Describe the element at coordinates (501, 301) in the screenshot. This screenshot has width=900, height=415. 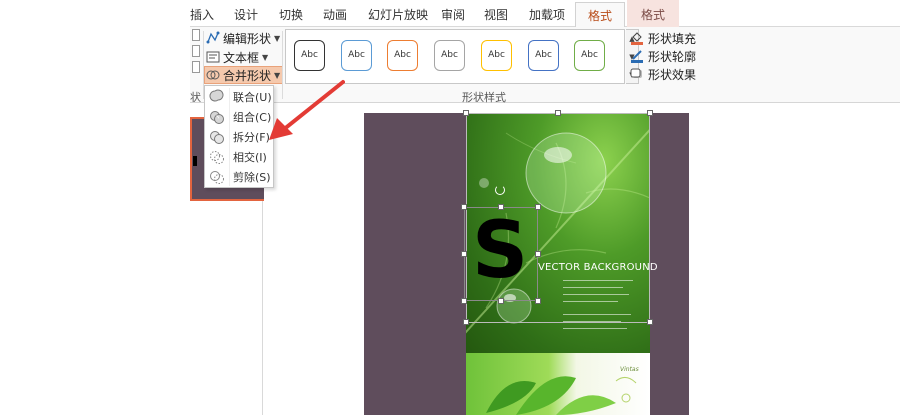
I see `resize-handle-s` at that location.